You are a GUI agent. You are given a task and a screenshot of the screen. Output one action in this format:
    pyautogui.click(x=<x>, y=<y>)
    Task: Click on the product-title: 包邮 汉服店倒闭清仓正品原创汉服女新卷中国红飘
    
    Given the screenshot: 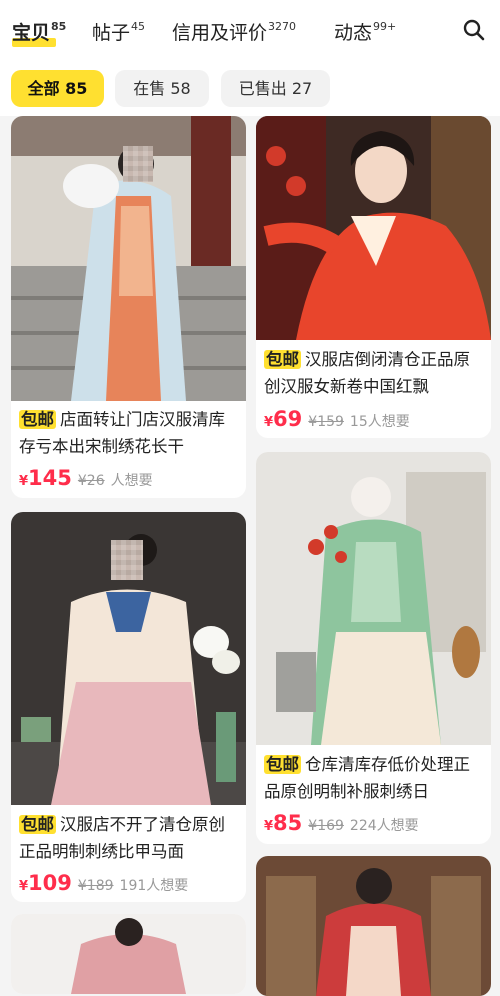 What is the action you would take?
    pyautogui.click(x=375, y=373)
    